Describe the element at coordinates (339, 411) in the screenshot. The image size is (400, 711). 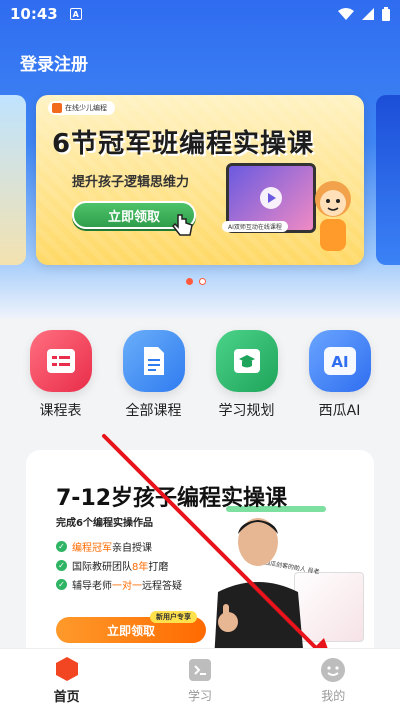
I see `nav-xigua-ai-label: 西瓜AI` at that location.